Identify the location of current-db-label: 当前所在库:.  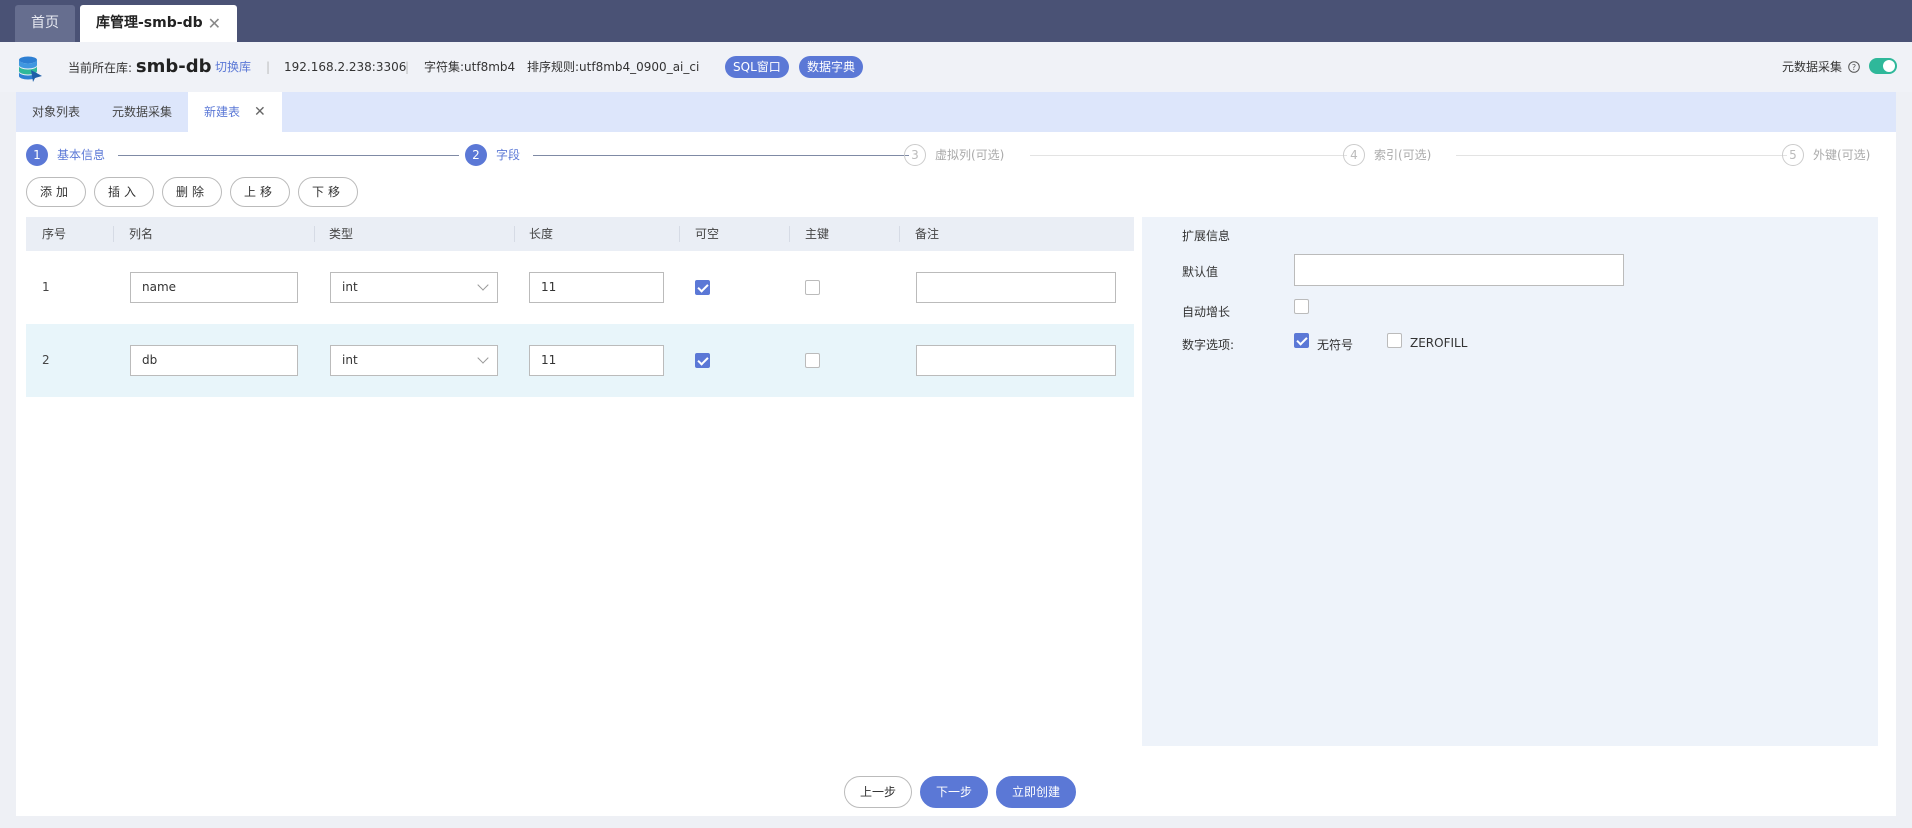
(100, 68).